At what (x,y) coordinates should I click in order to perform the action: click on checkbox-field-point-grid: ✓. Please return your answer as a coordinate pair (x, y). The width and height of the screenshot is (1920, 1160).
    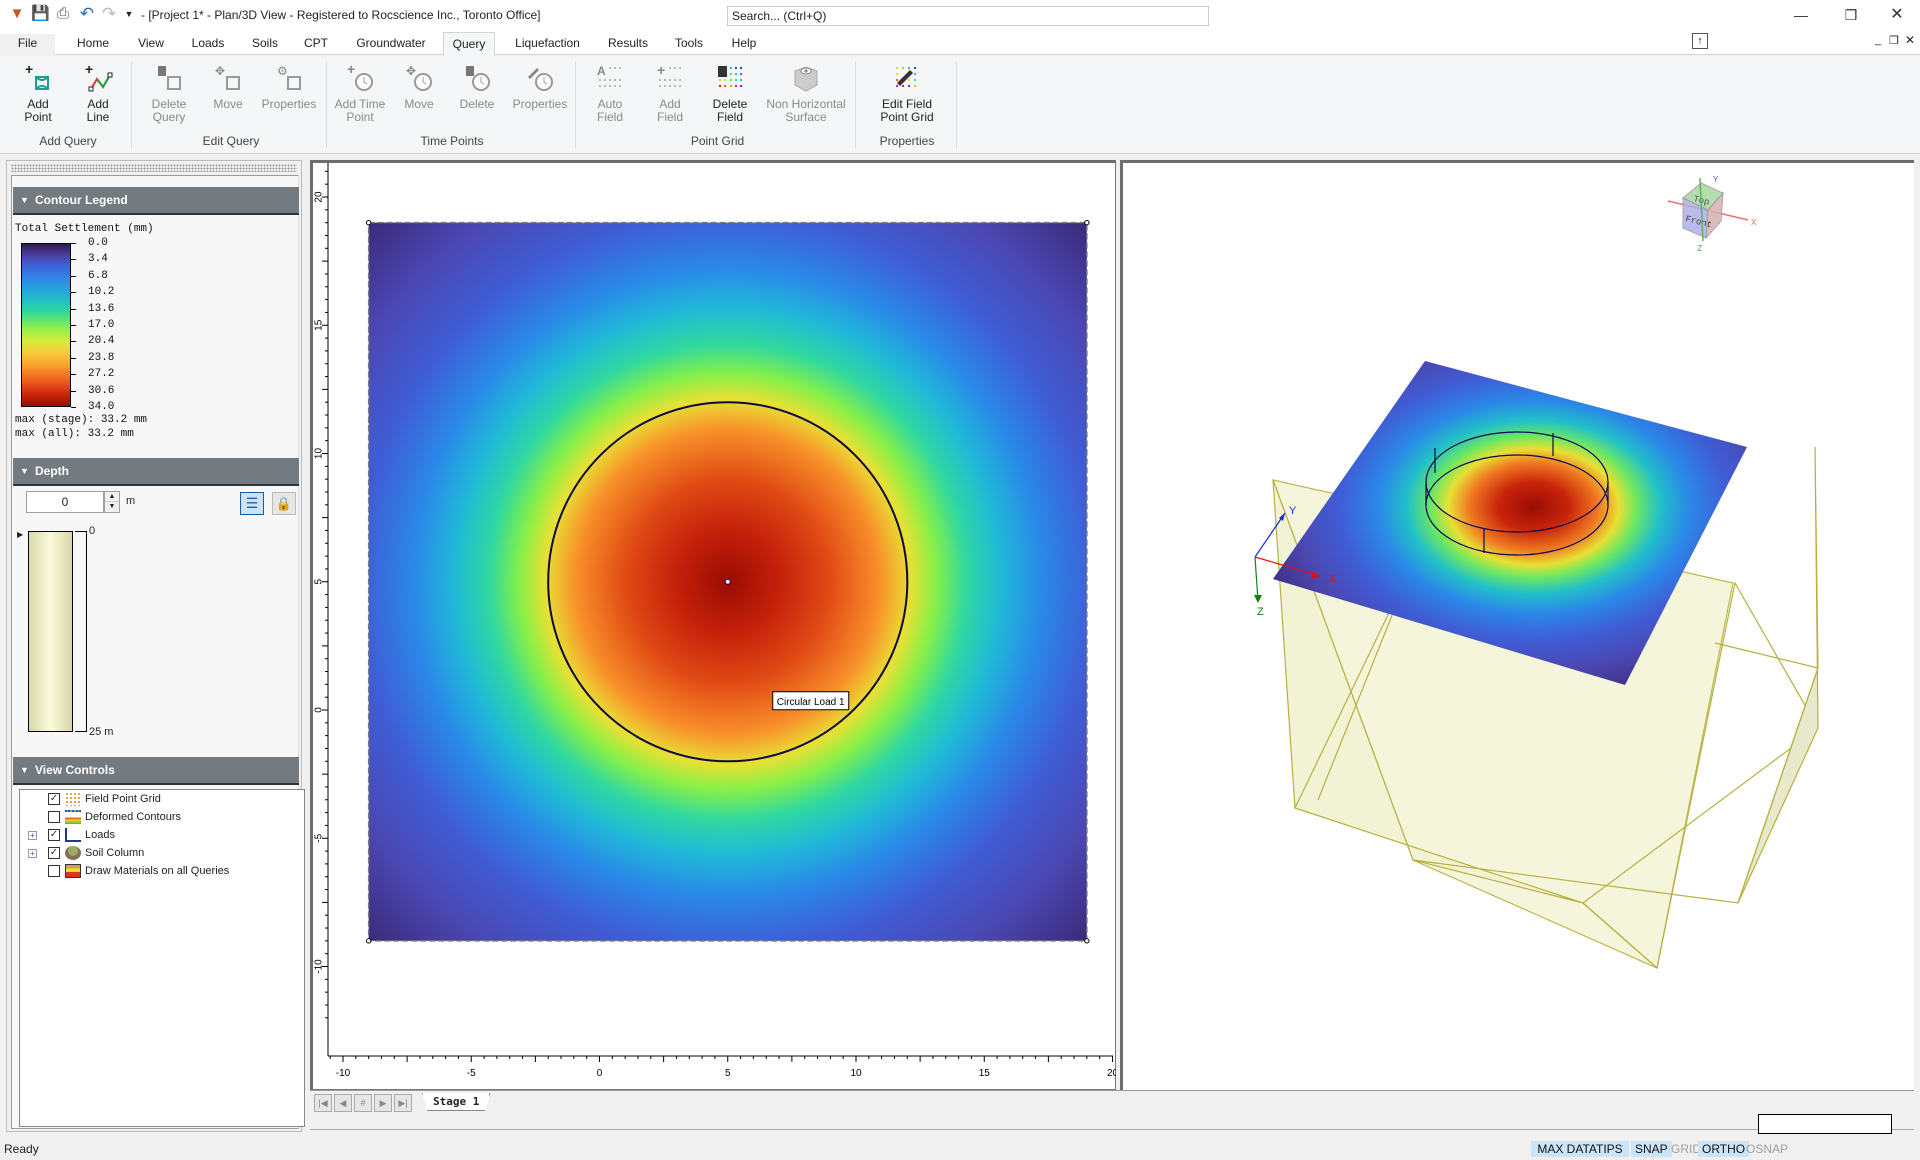
    Looking at the image, I should click on (54, 799).